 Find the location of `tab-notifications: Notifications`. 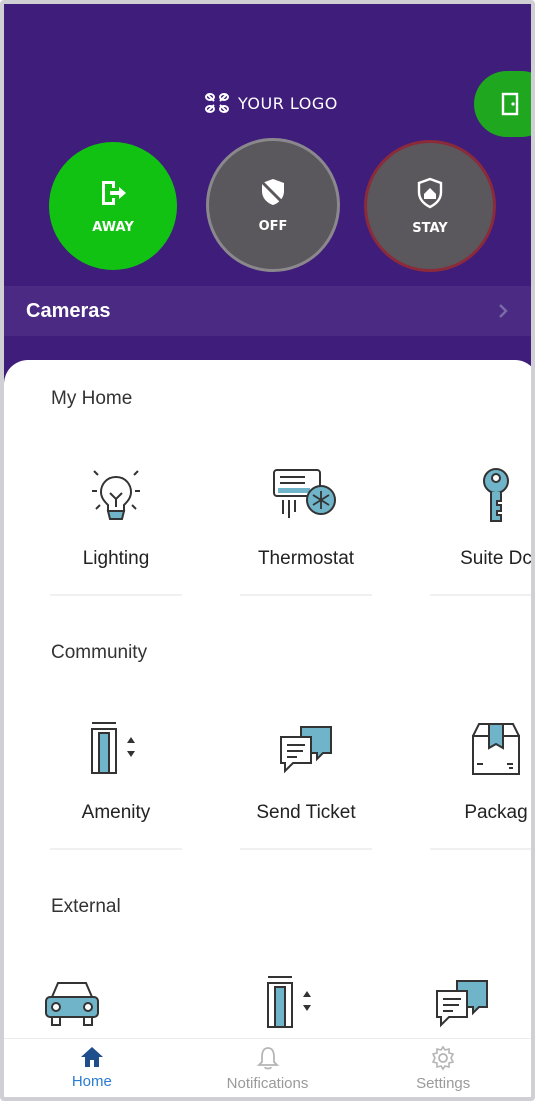

tab-notifications: Notifications is located at coordinates (268, 1068).